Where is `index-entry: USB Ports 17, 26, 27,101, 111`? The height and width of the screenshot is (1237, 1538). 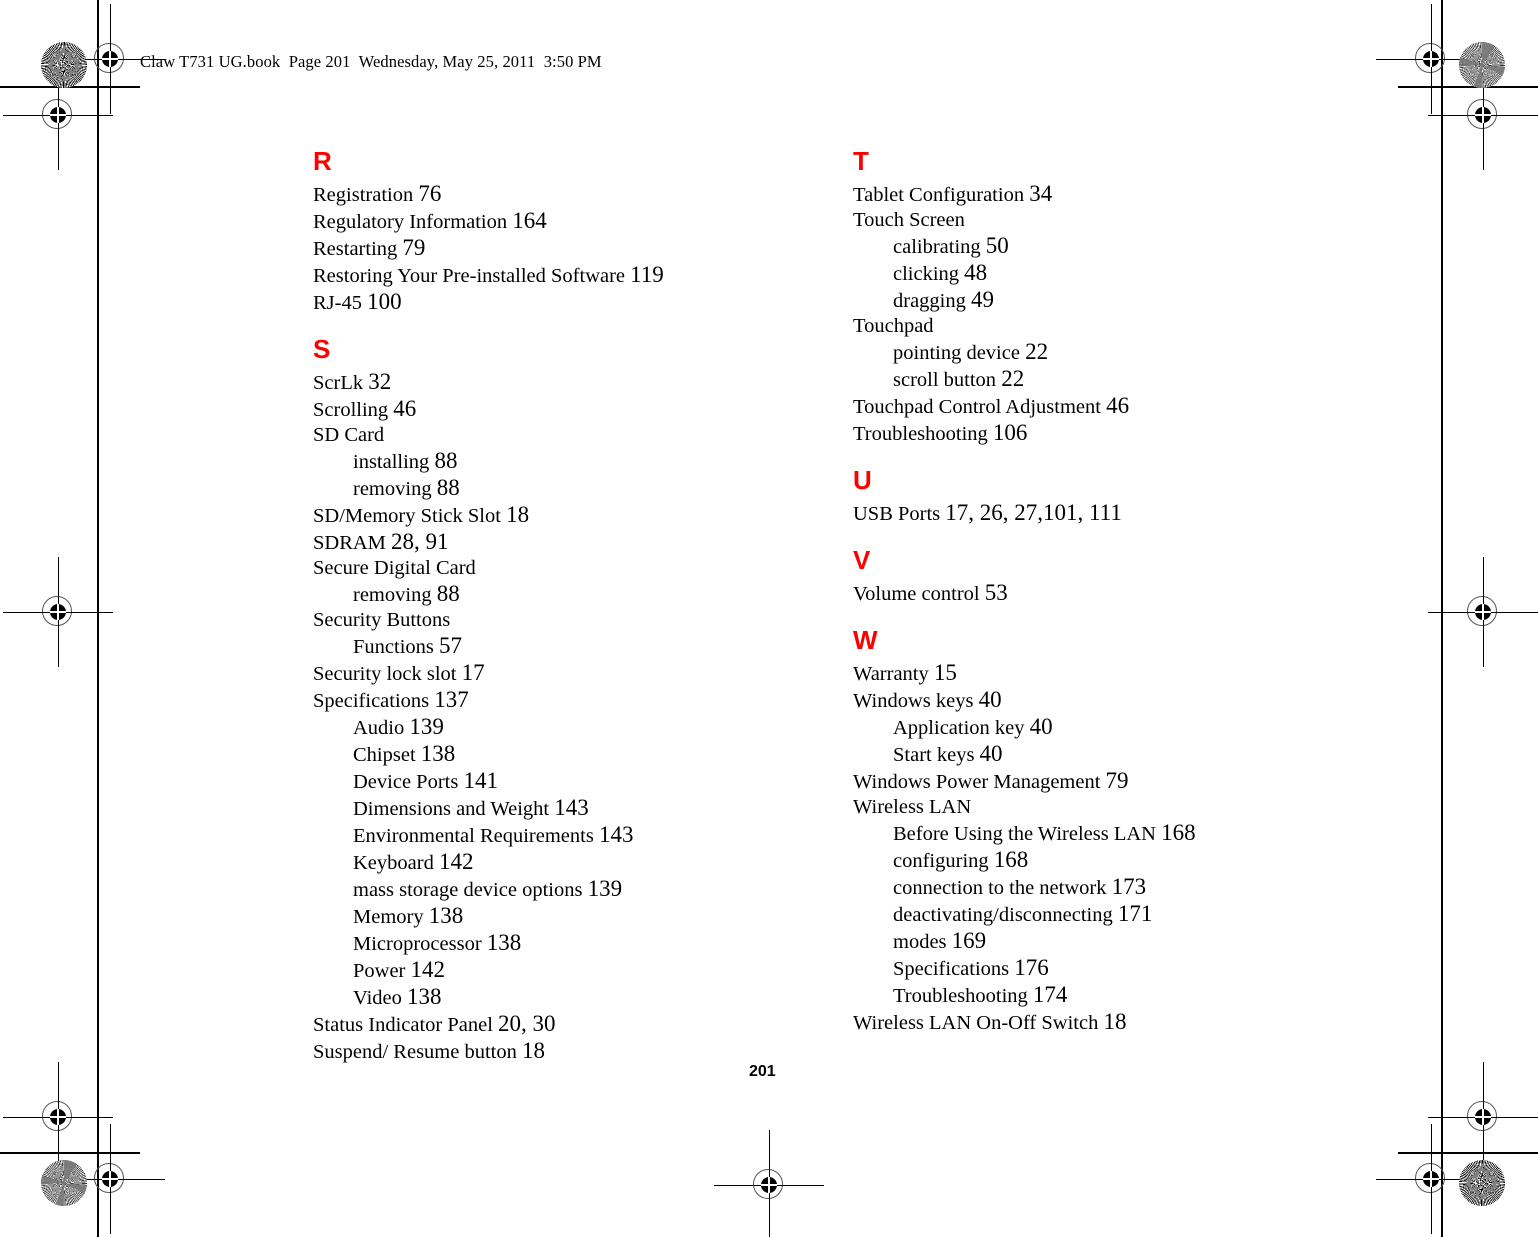 index-entry: USB Ports 17, 26, 27,101, 111 is located at coordinates (1063, 513).